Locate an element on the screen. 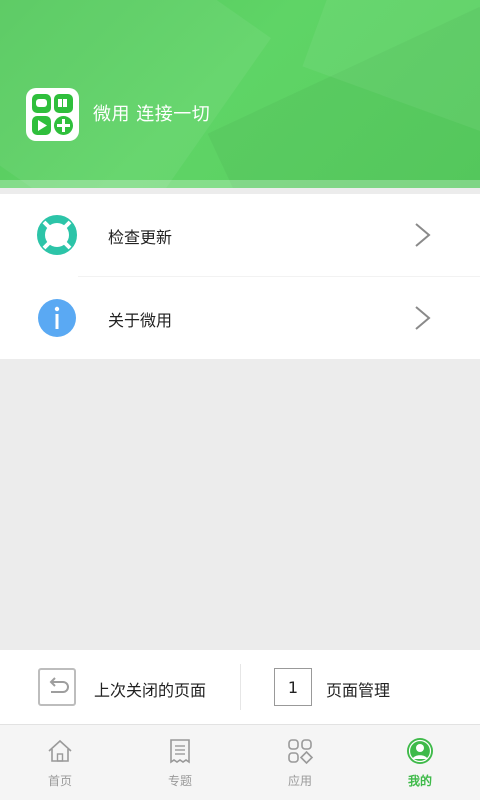 This screenshot has height=800, width=480. brand-slogan: 微用 连接一切 is located at coordinates (152, 114).